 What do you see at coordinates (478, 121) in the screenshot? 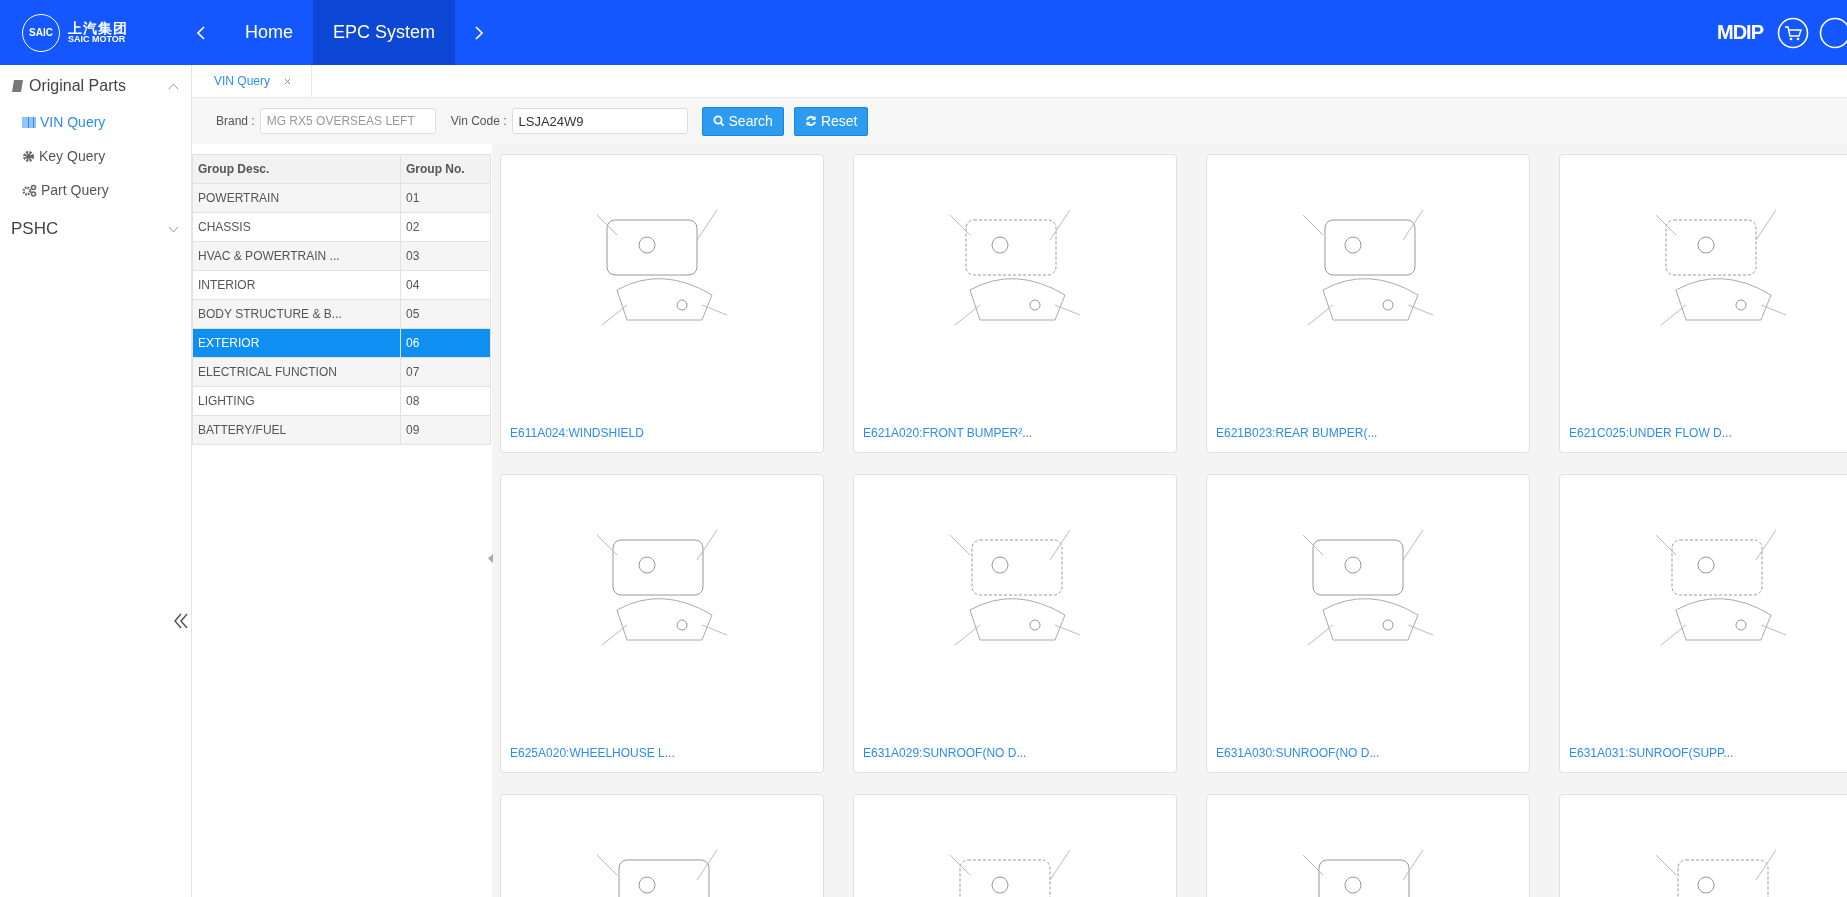
I see `vin-code-label: Vin Code :` at bounding box center [478, 121].